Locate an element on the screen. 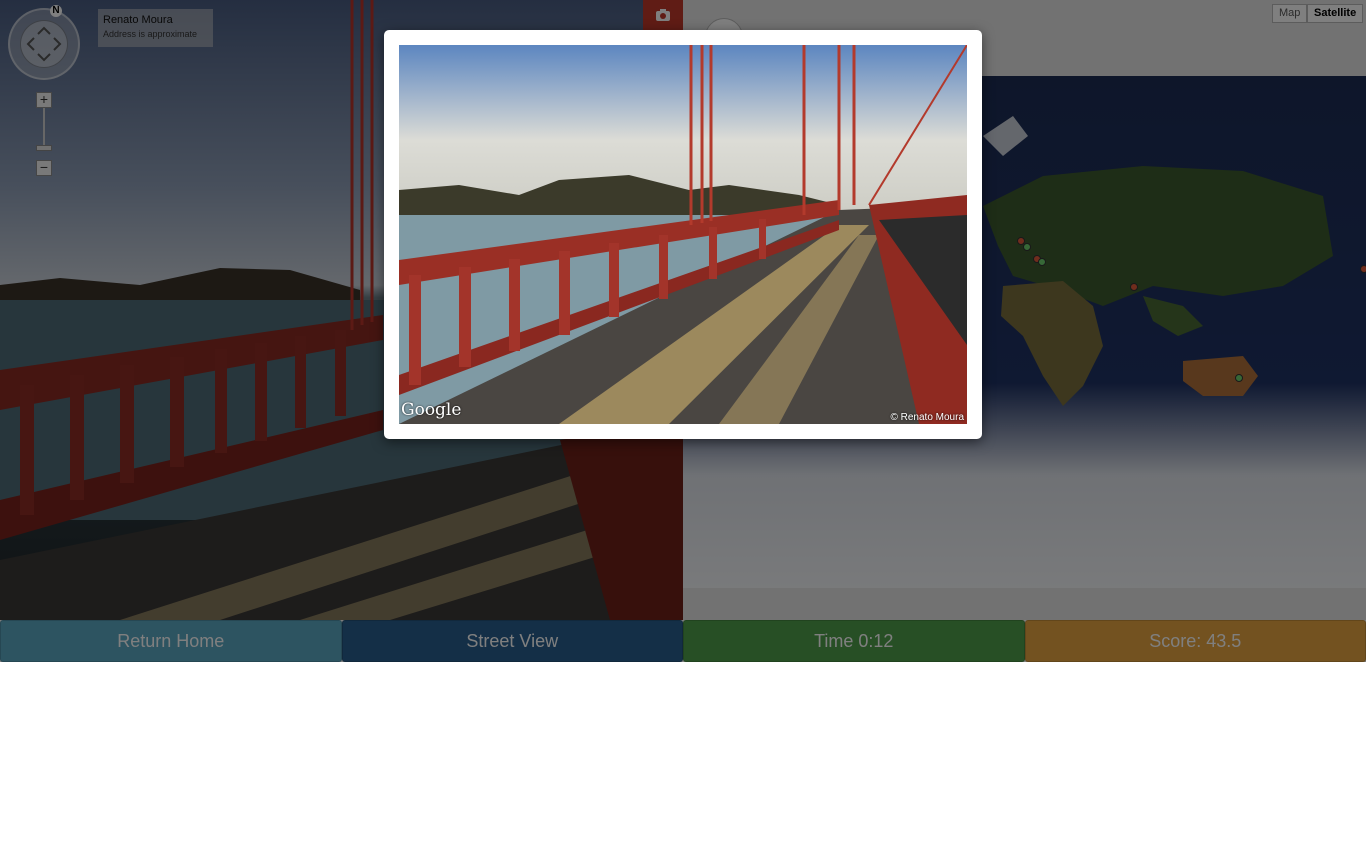 The width and height of the screenshot is (1366, 850). google-logo: Google is located at coordinates (431, 410).